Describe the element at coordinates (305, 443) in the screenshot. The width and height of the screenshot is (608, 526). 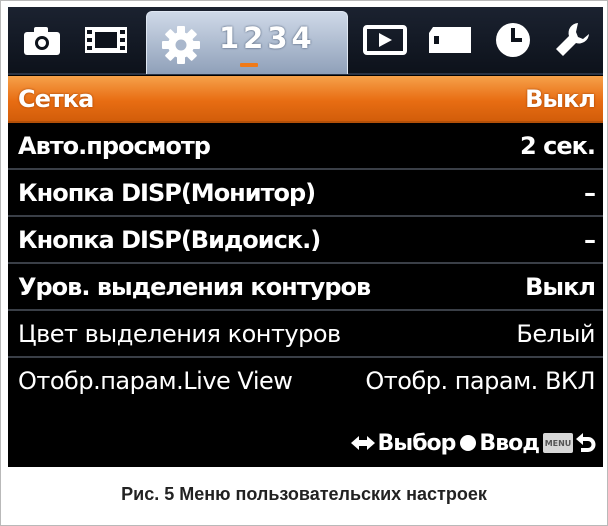
I see `control-hints-bar: Выбор Ввод MENU` at that location.